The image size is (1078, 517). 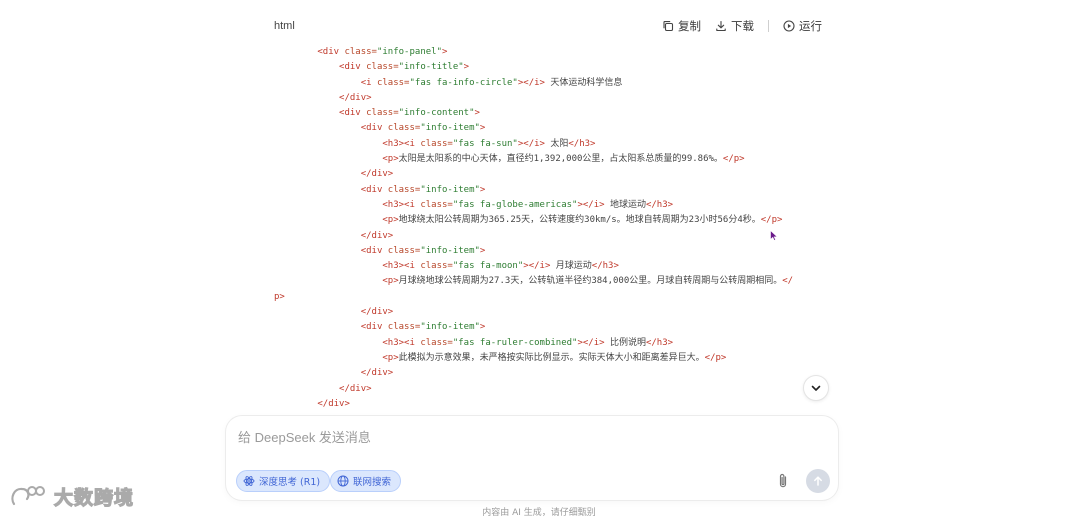 I want to click on watermark-text: 大数跨境, so click(x=94, y=497).